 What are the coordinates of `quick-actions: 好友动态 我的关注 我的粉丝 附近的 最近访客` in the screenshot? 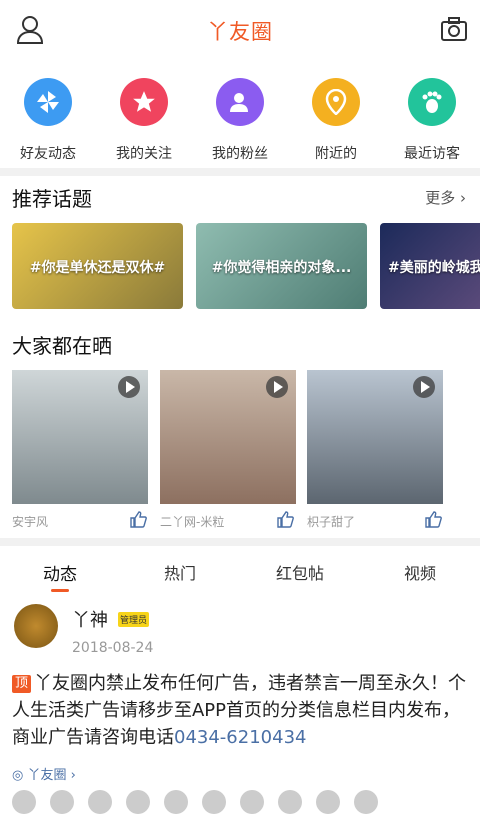 It's located at (240, 121).